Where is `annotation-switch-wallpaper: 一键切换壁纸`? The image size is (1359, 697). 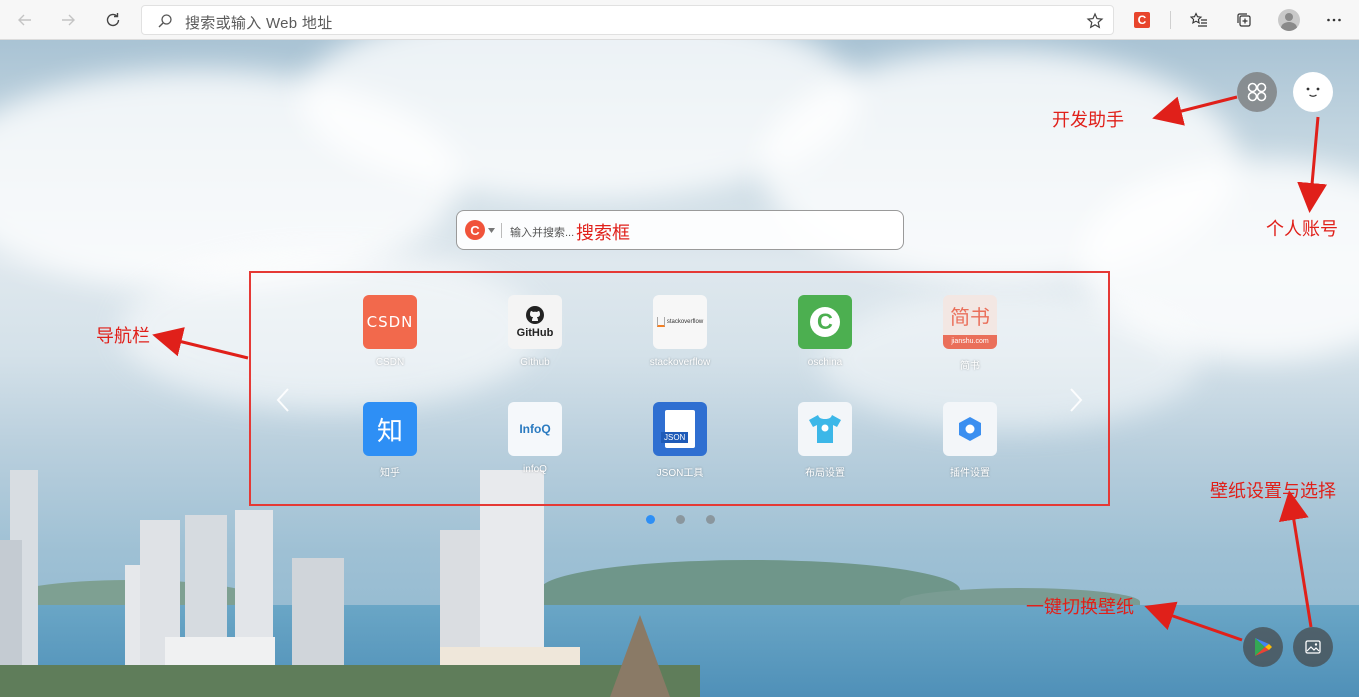
annotation-switch-wallpaper: 一键切换壁纸 is located at coordinates (1080, 607).